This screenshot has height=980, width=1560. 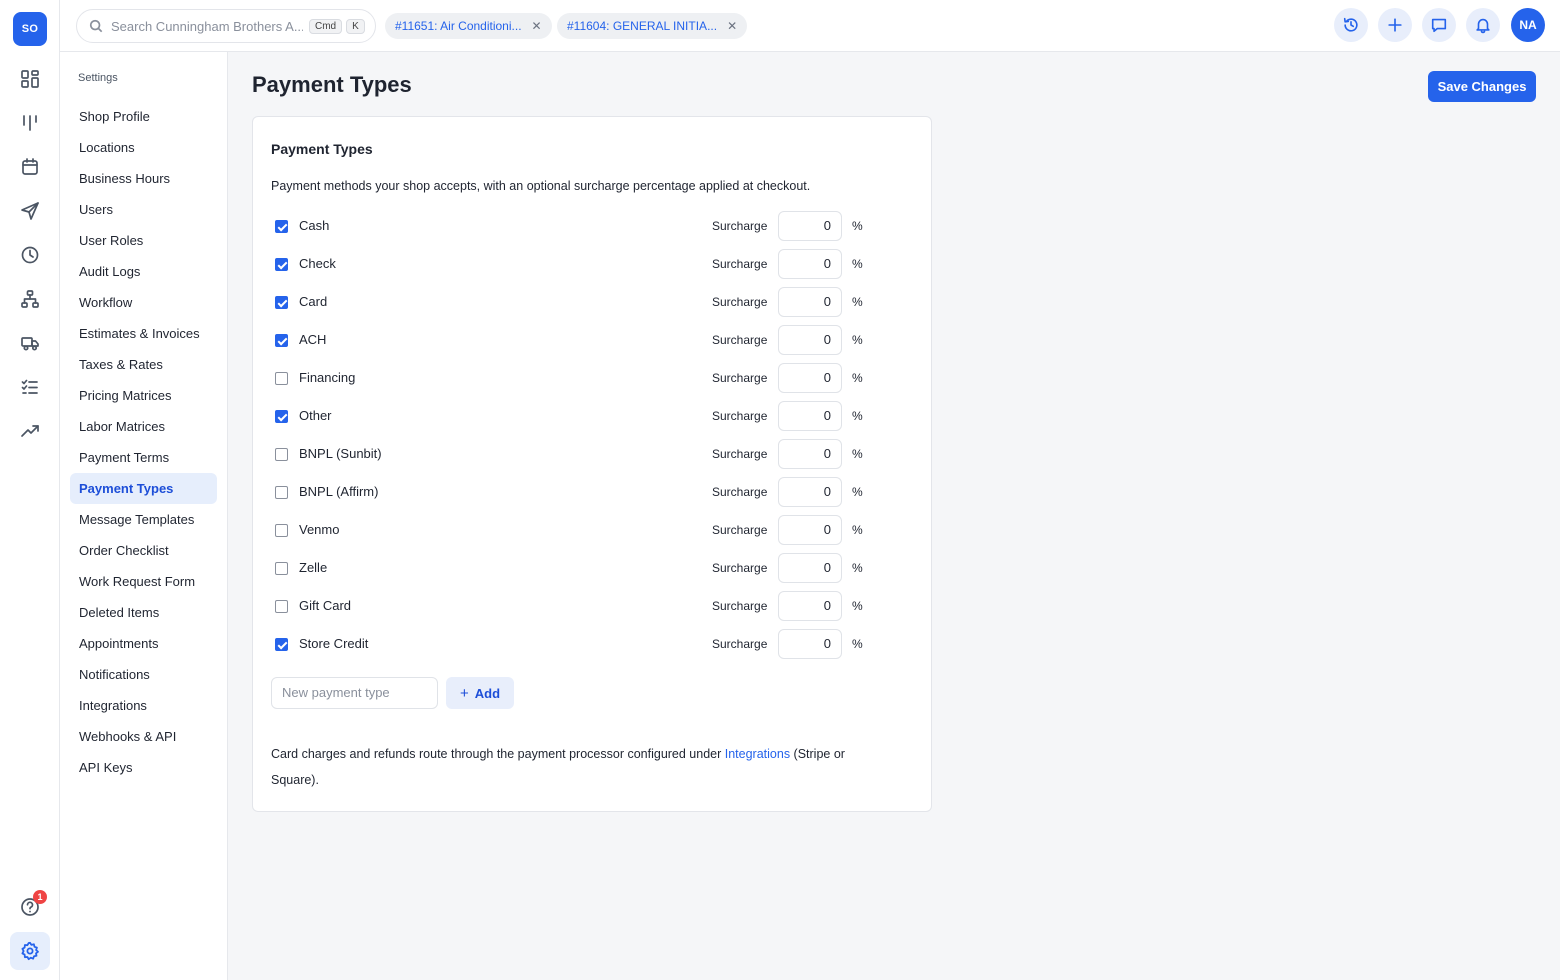 What do you see at coordinates (143, 333) in the screenshot?
I see `settings-nav-item: Estimates & Invoices` at bounding box center [143, 333].